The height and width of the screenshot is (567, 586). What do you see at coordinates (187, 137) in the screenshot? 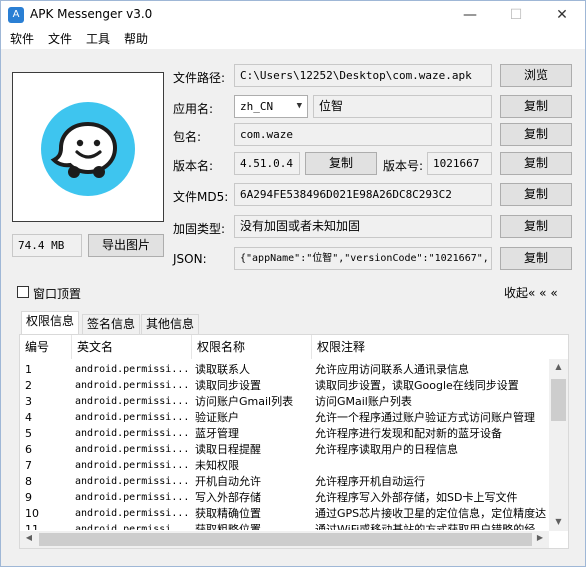
I see `package-label: 包名:` at bounding box center [187, 137].